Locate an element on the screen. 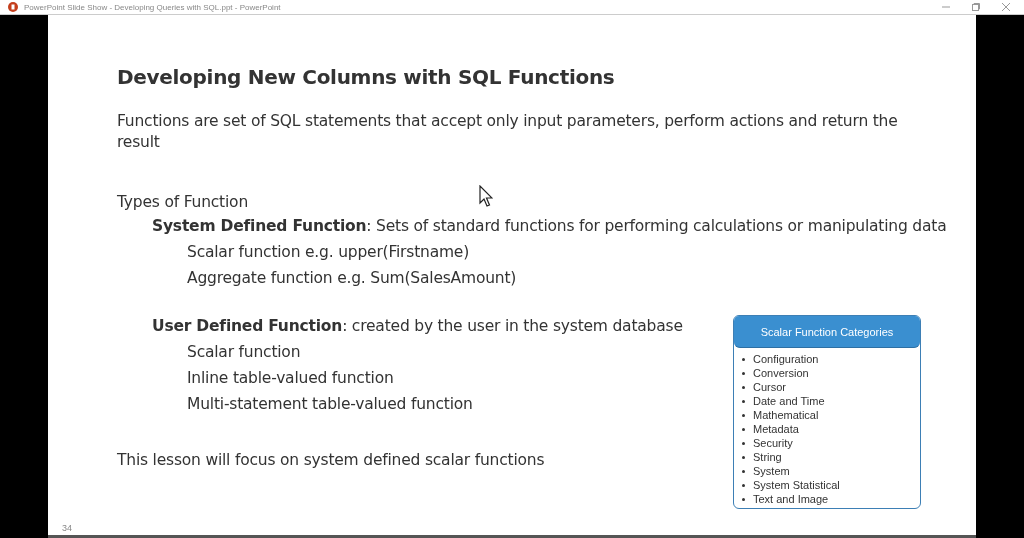  category-item: System Statistical is located at coordinates (796, 485).